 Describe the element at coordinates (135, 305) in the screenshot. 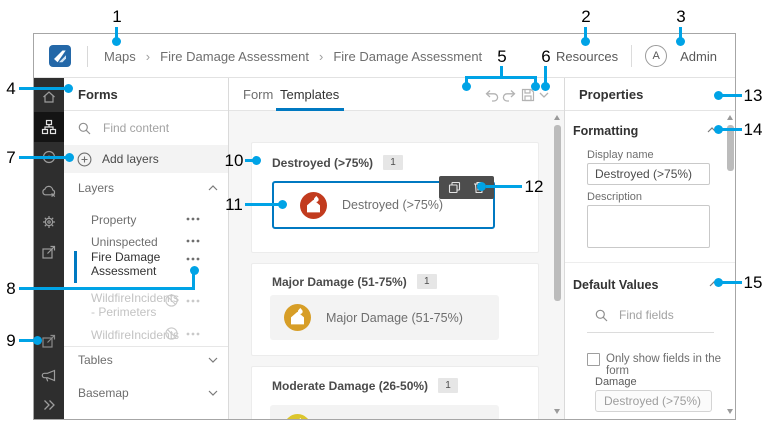

I see `layer-item-wildfireincidents-perimeters: WildfireIncidents - Perimeters` at that location.